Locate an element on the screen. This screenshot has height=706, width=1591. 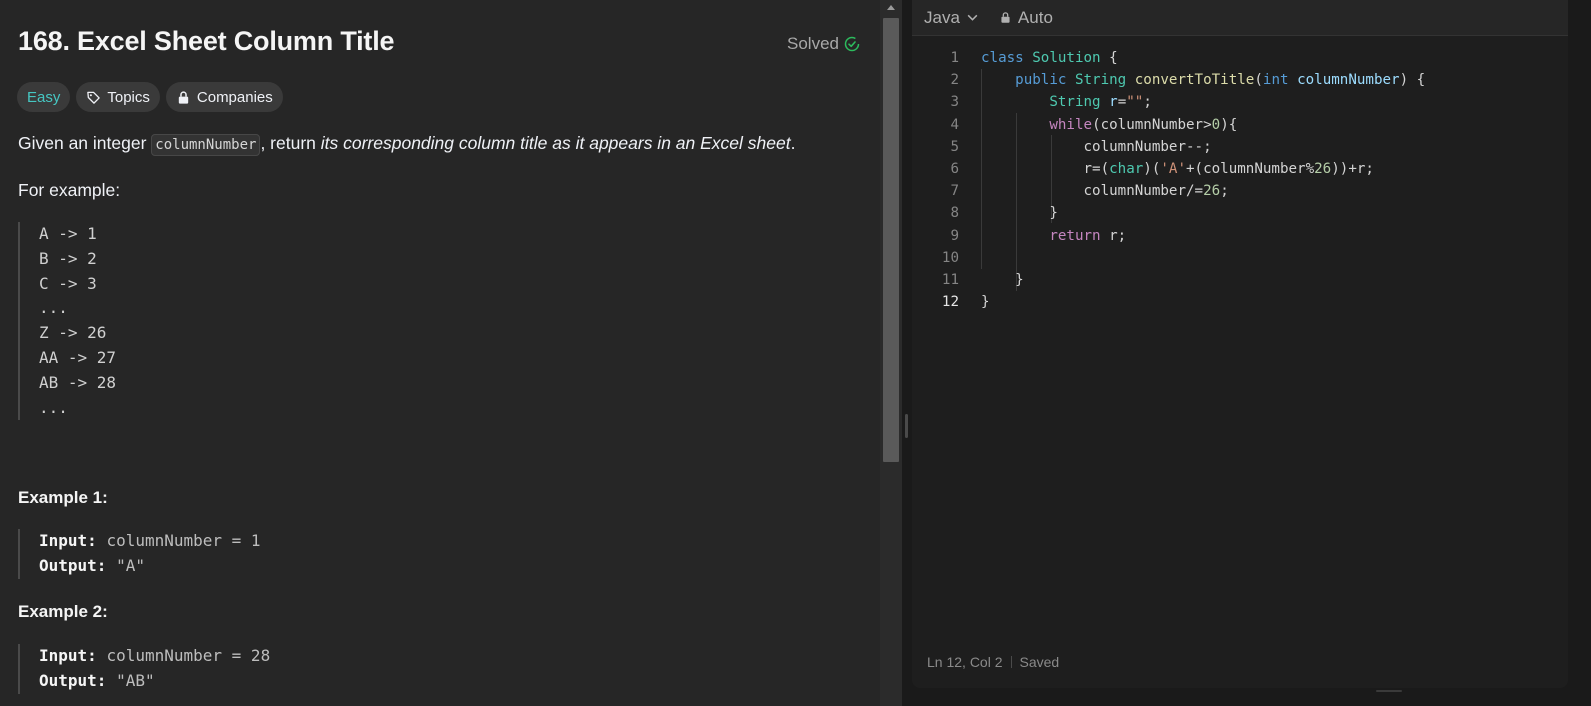
editor-status-bar: Ln 12, Col 2 Saved is located at coordinates (993, 662).